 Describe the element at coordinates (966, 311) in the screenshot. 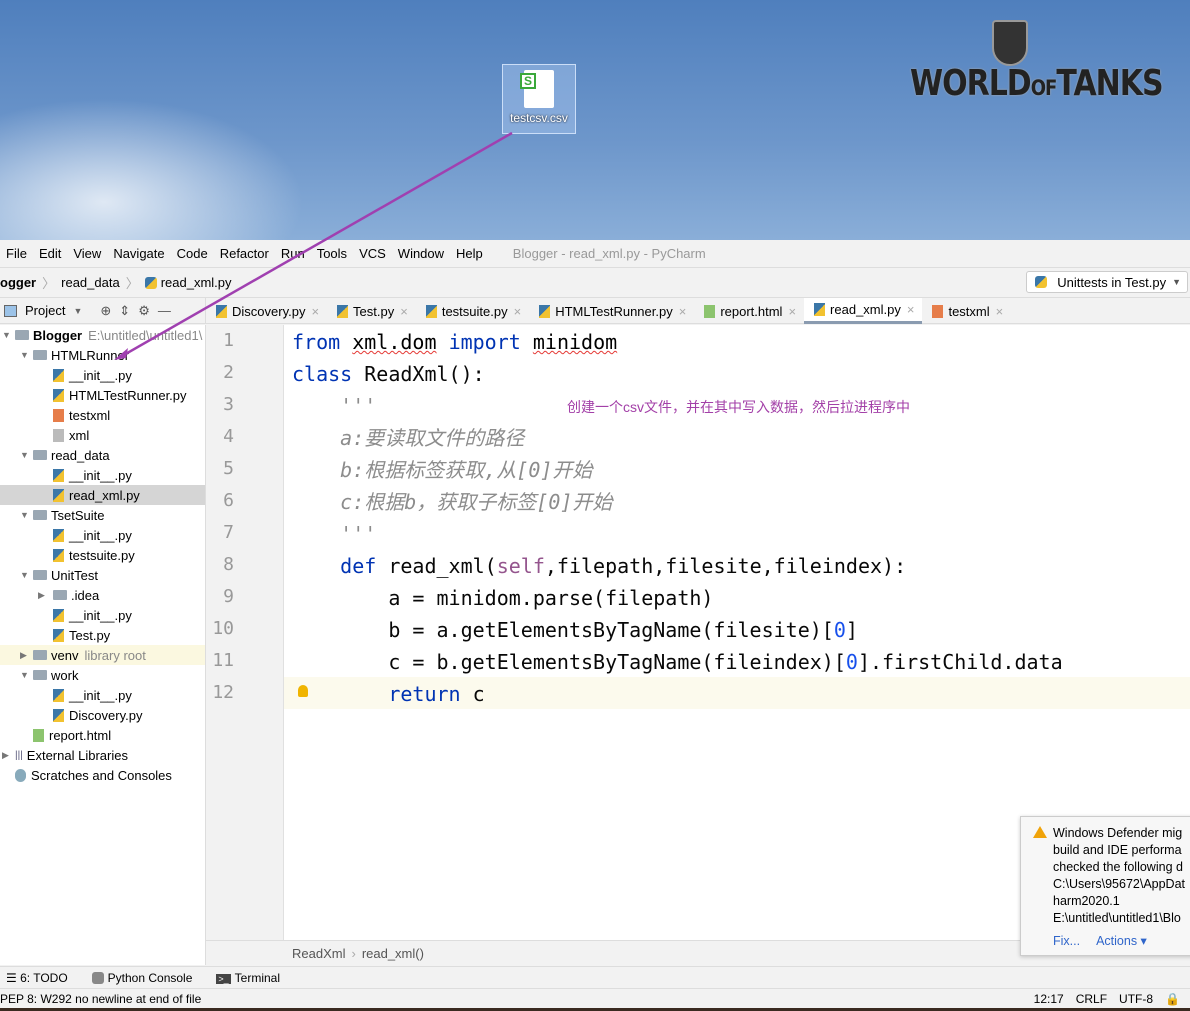

I see `tab-testxml: testxml ×` at that location.